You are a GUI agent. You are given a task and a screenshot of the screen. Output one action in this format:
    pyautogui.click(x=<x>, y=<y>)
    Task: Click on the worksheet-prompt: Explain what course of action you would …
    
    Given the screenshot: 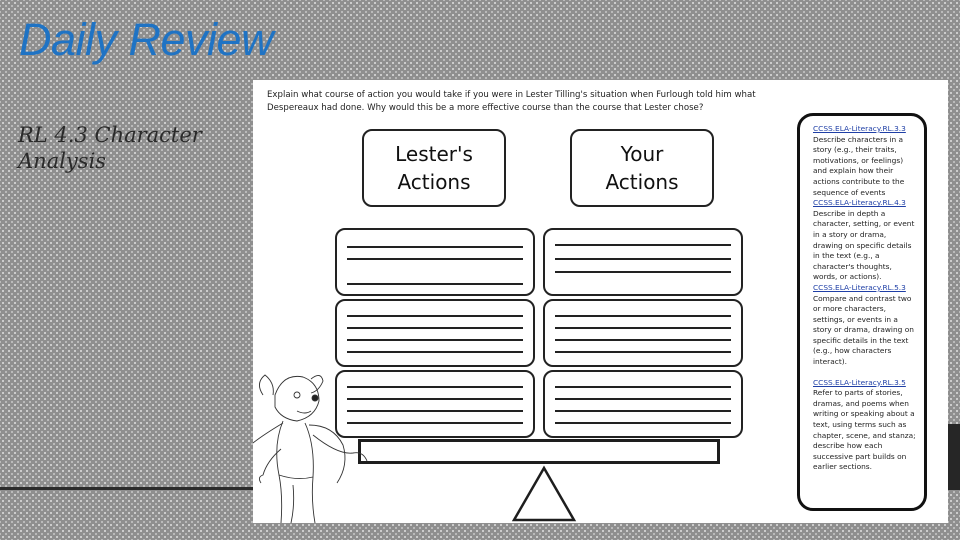 What is the action you would take?
    pyautogui.click(x=511, y=101)
    